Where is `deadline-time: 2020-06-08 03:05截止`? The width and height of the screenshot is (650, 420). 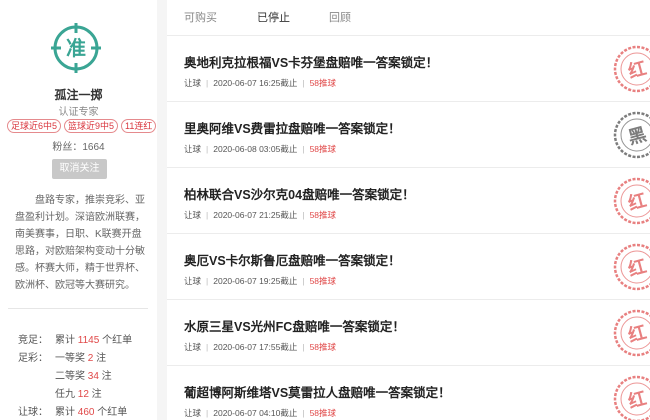
deadline-time: 2020-06-08 03:05截止 is located at coordinates (255, 149).